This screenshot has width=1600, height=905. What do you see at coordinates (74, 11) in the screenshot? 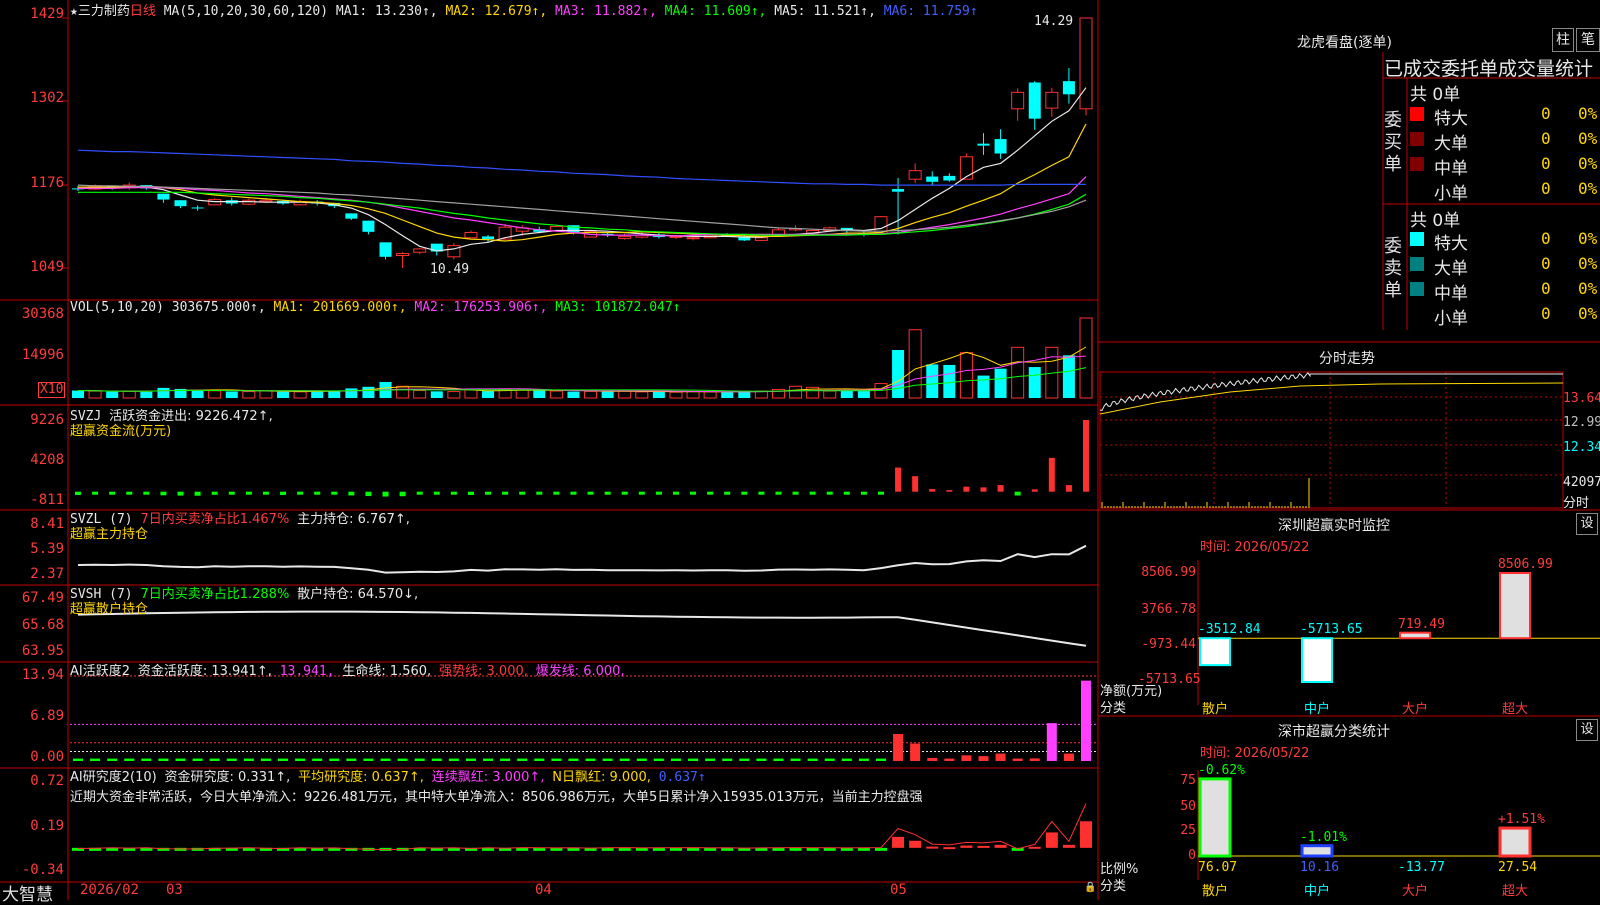
I see `favorite-star-icon: ★` at bounding box center [74, 11].